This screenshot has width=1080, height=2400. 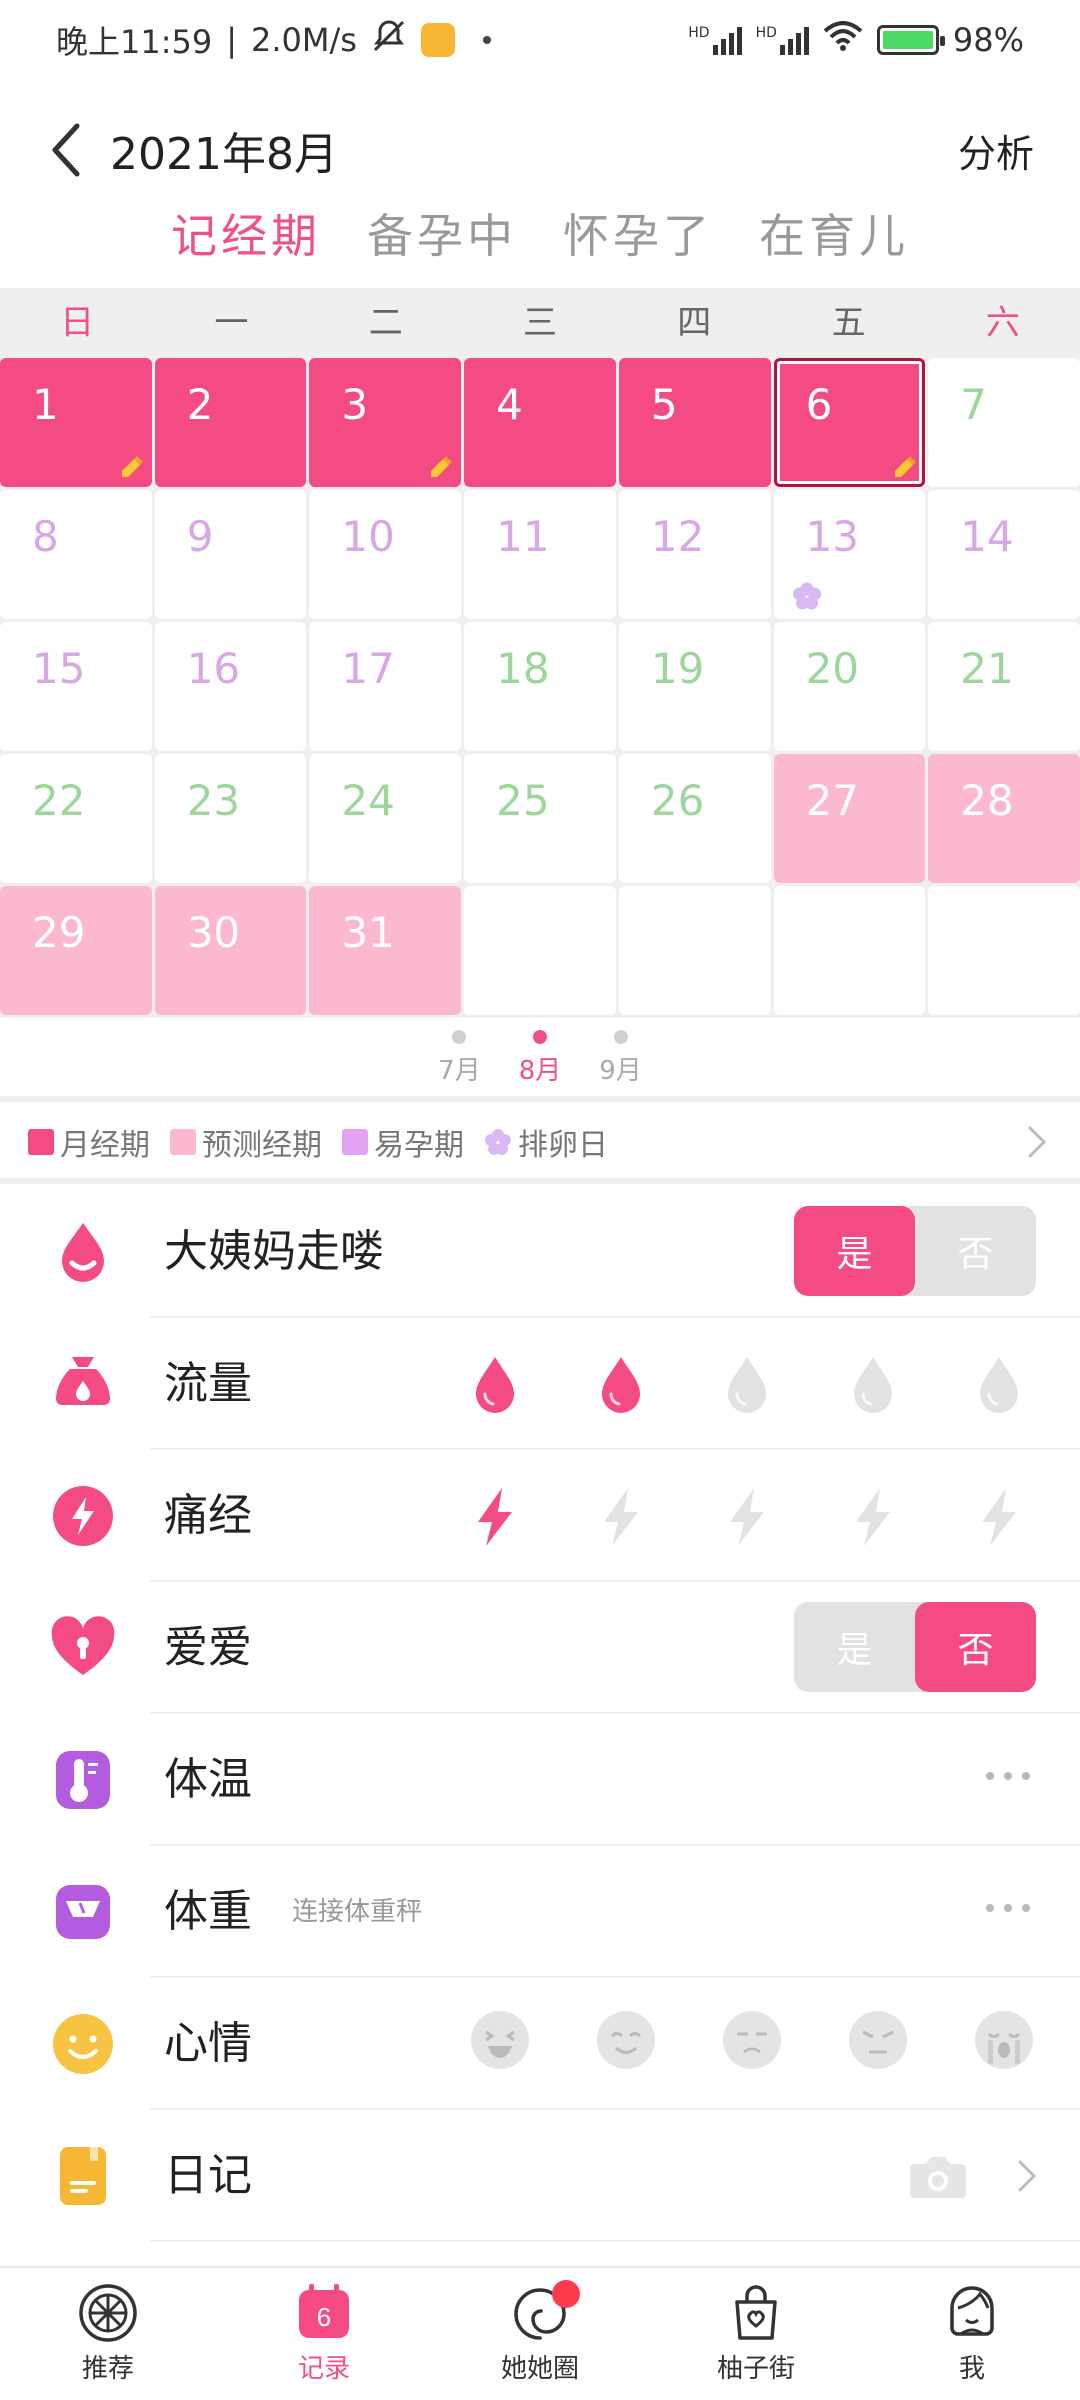 I want to click on row-mood: 心情, so click(x=540, y=2044).